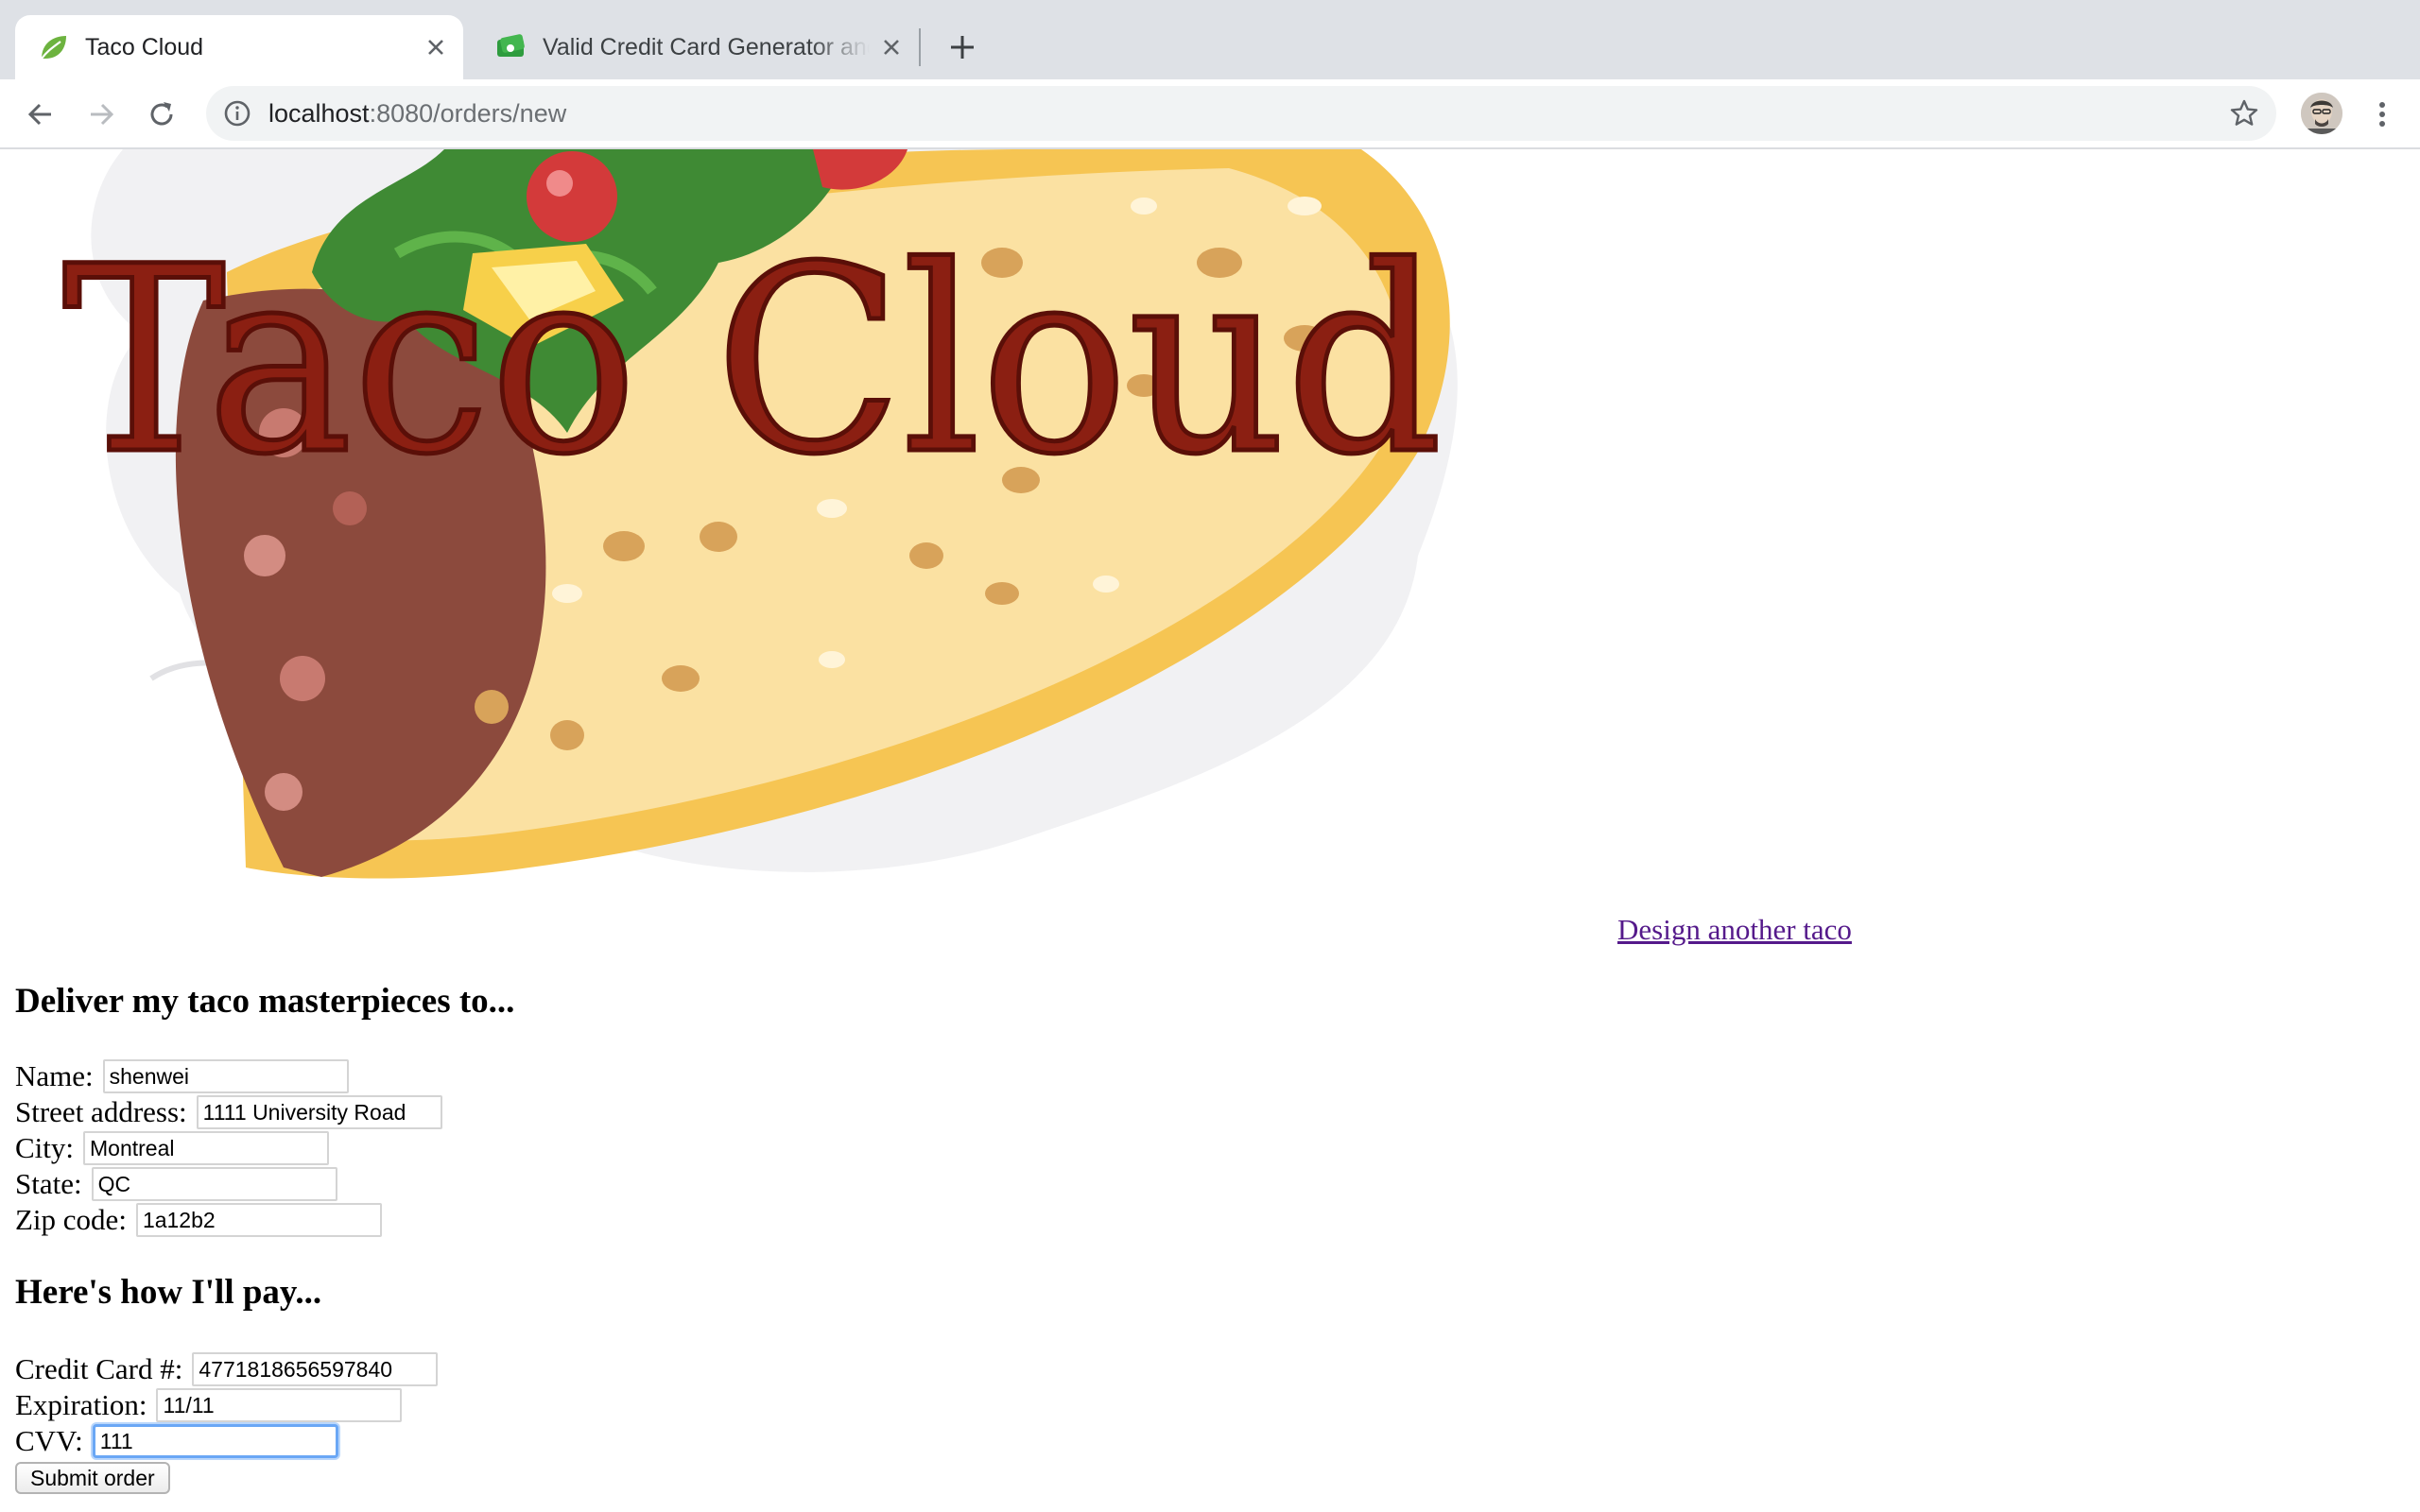 The image size is (2420, 1512). I want to click on zip-label: Zip code:, so click(71, 1219).